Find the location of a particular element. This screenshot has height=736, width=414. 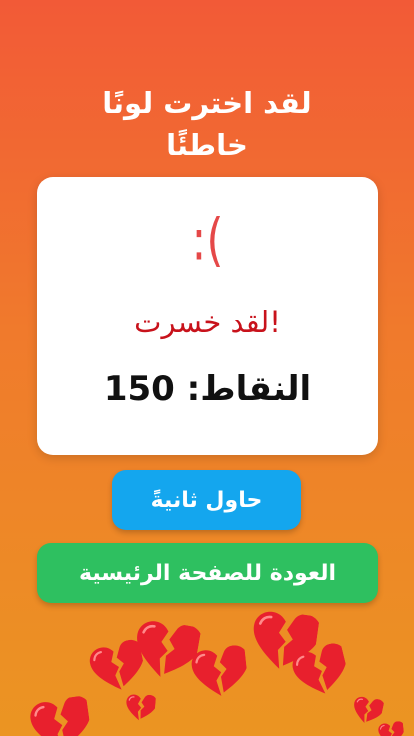

title-line-2: خاطئًا is located at coordinates (207, 145).